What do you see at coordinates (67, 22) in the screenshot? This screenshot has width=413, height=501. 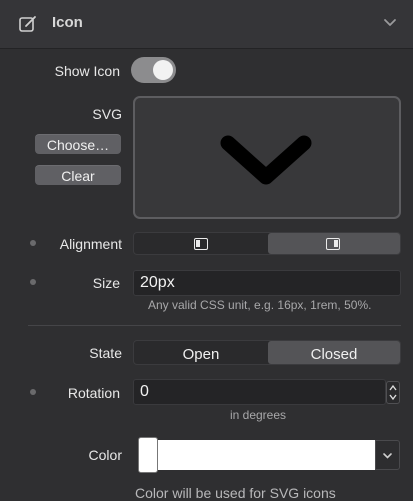 I see `section-title: Icon` at bounding box center [67, 22].